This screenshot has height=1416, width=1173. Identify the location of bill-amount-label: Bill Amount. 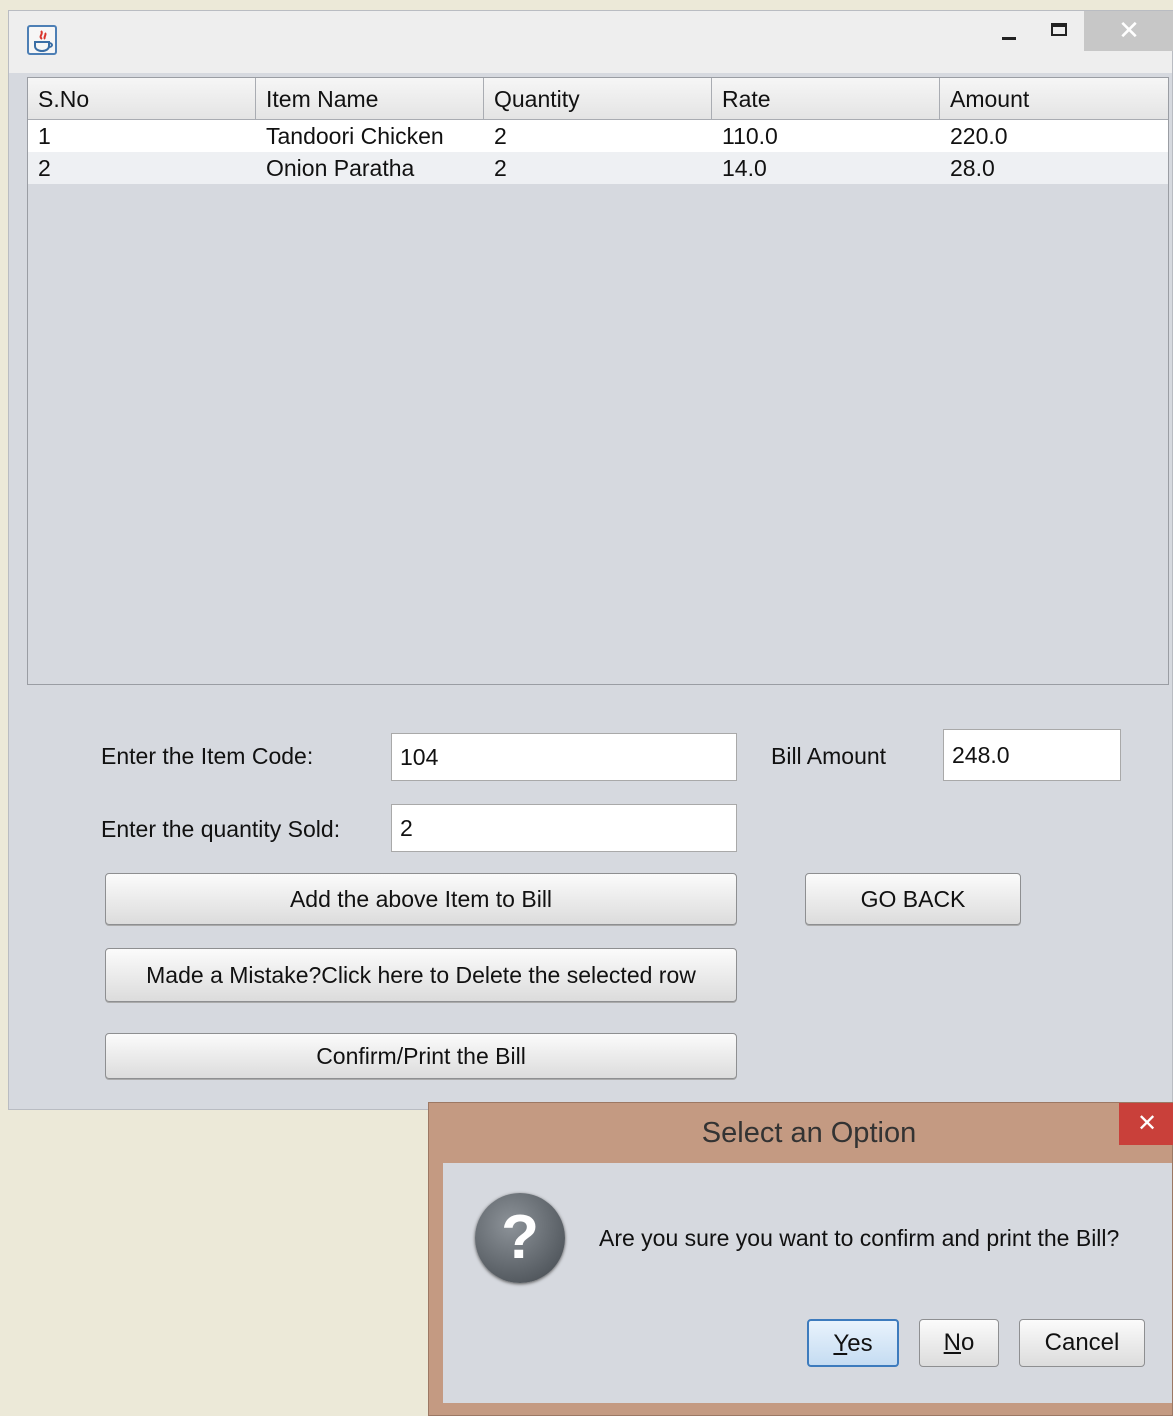
(829, 756).